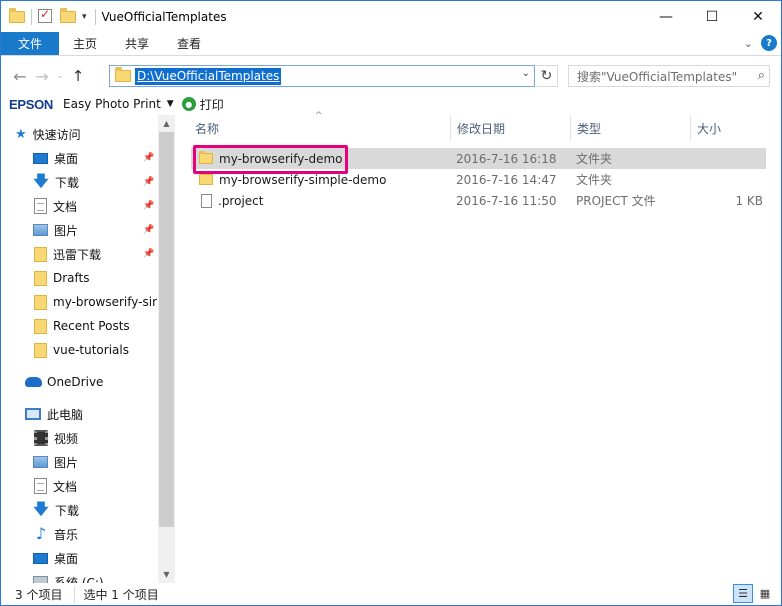 The image size is (782, 606). I want to click on epson-dropdown-icon: ▼, so click(170, 104).